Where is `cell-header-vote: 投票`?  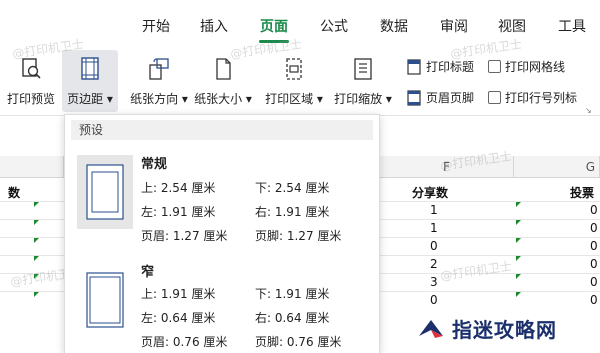 cell-header-vote: 投票 is located at coordinates (582, 192).